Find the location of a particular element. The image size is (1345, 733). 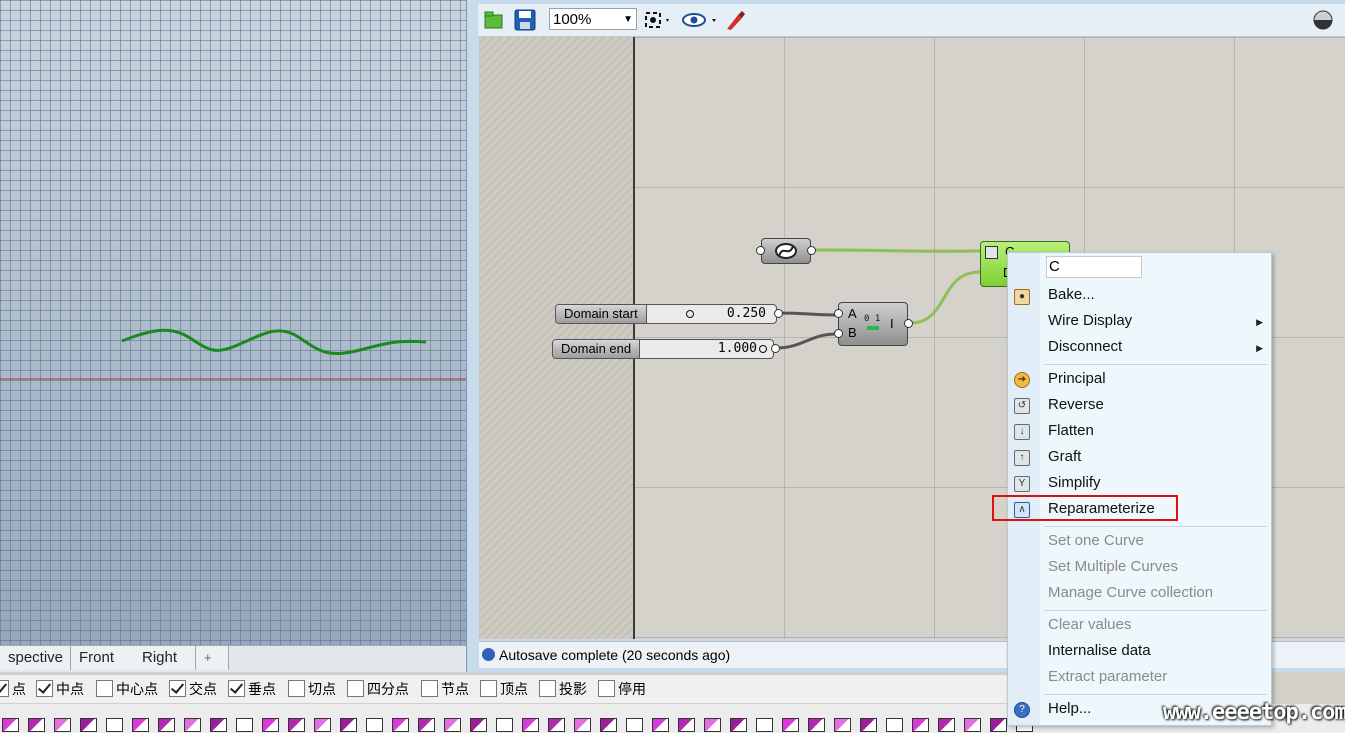

open-folder-icon is located at coordinates (494, 20).